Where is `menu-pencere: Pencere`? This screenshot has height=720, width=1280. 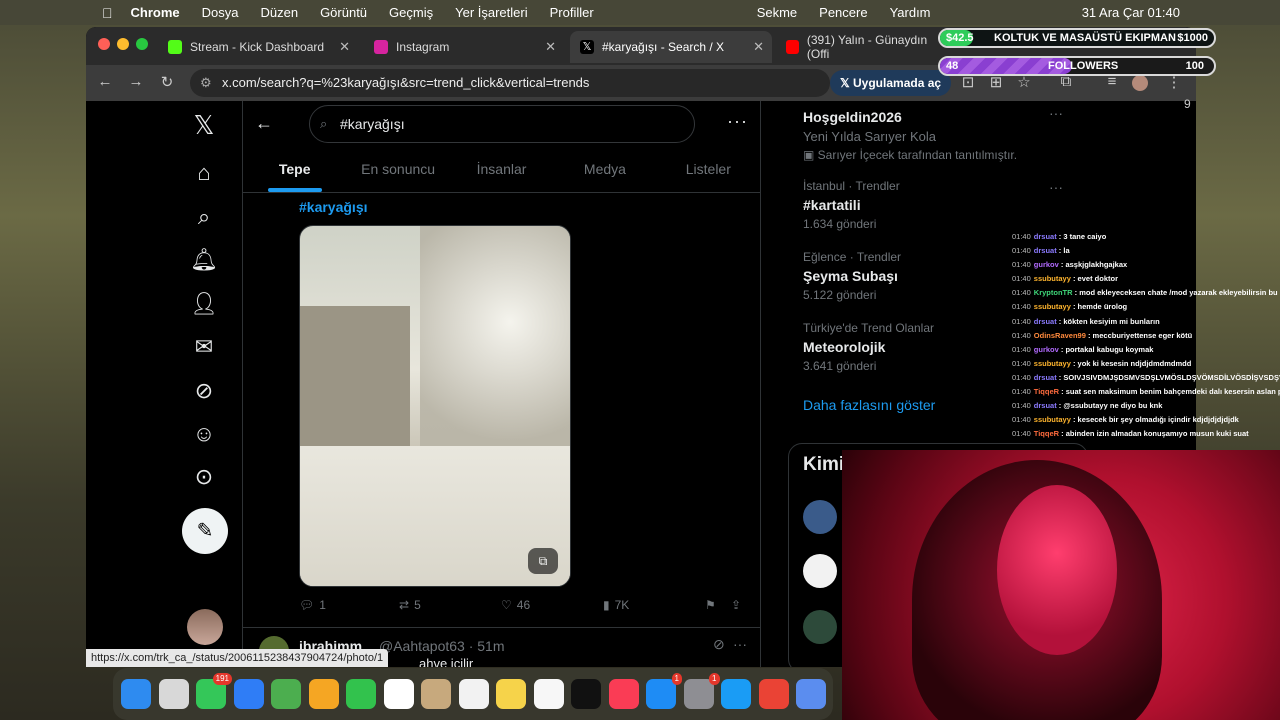 menu-pencere: Pencere is located at coordinates (843, 12).